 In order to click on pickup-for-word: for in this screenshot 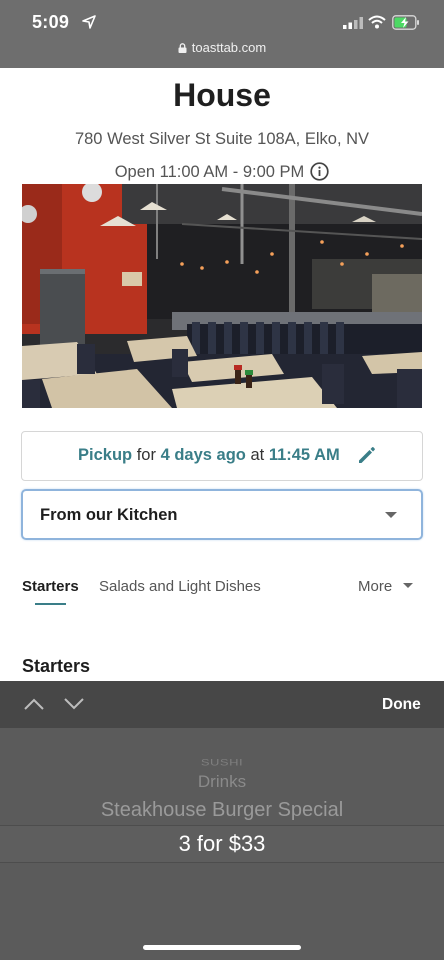, I will do `click(146, 455)`.